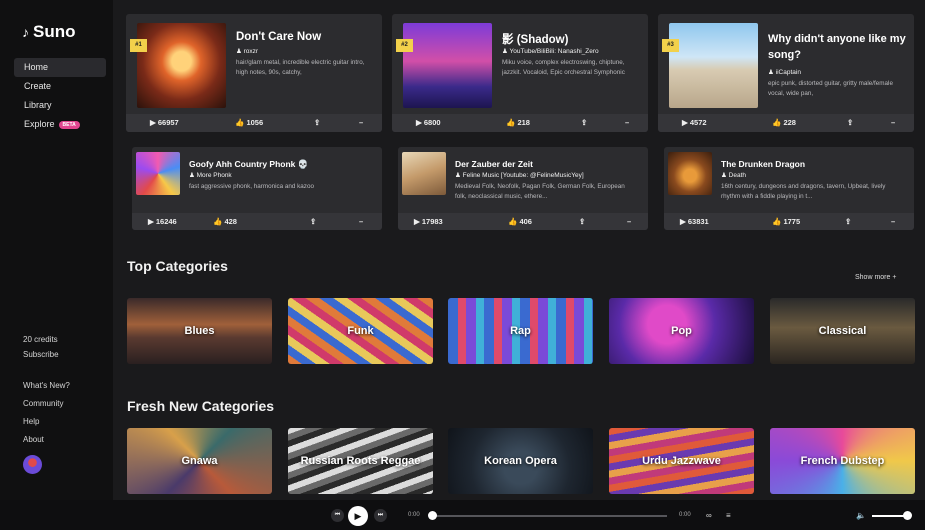 This screenshot has width=925, height=530. Describe the element at coordinates (33, 439) in the screenshot. I see `about-link: About` at that location.